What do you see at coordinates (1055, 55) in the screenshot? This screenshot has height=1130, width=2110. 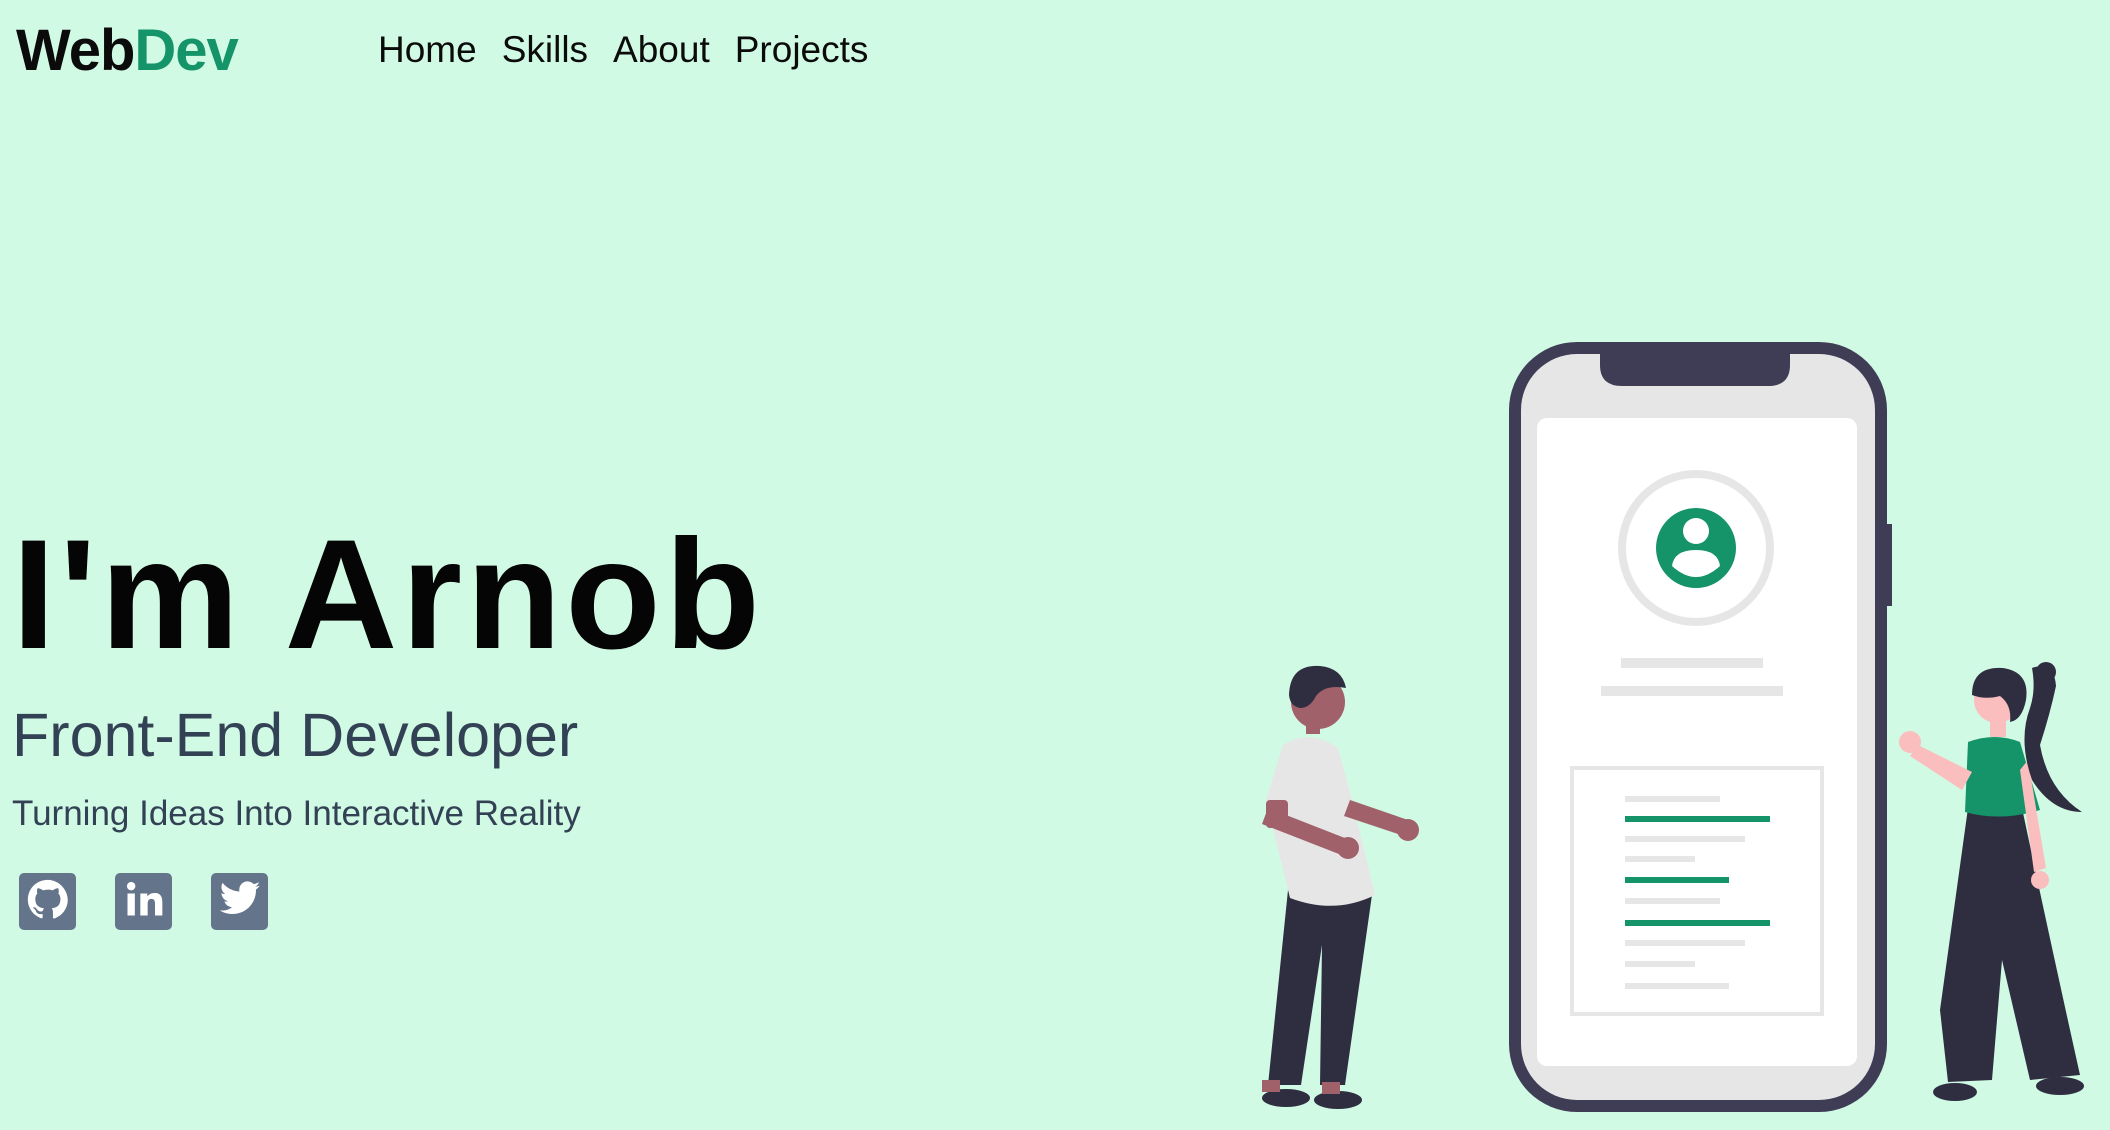 I see `navbar: WebDev Home Skills About Projects` at bounding box center [1055, 55].